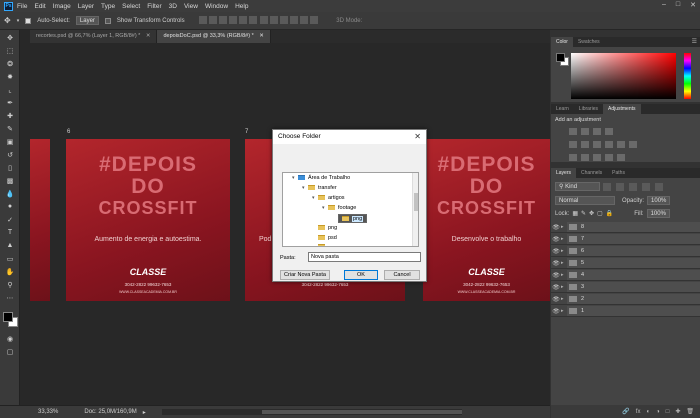 This screenshot has width=700, height=418. Describe the element at coordinates (620, 186) in the screenshot. I see `filter-adjust-icon` at that location.